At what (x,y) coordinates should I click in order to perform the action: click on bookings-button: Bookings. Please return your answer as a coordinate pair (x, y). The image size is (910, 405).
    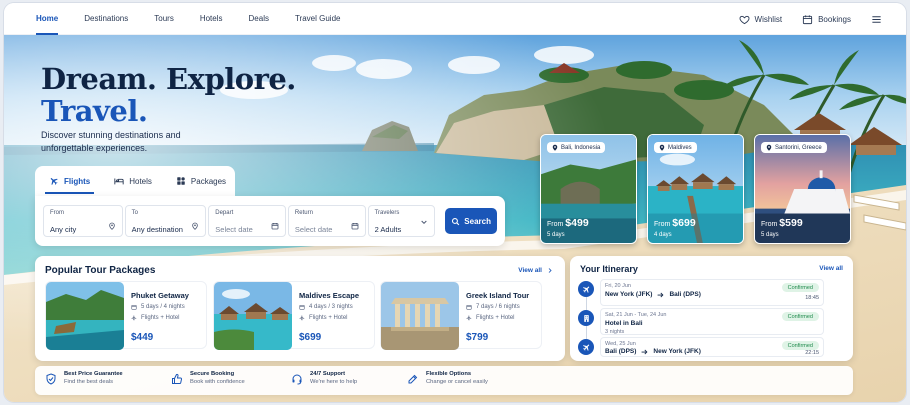
    Looking at the image, I should click on (826, 19).